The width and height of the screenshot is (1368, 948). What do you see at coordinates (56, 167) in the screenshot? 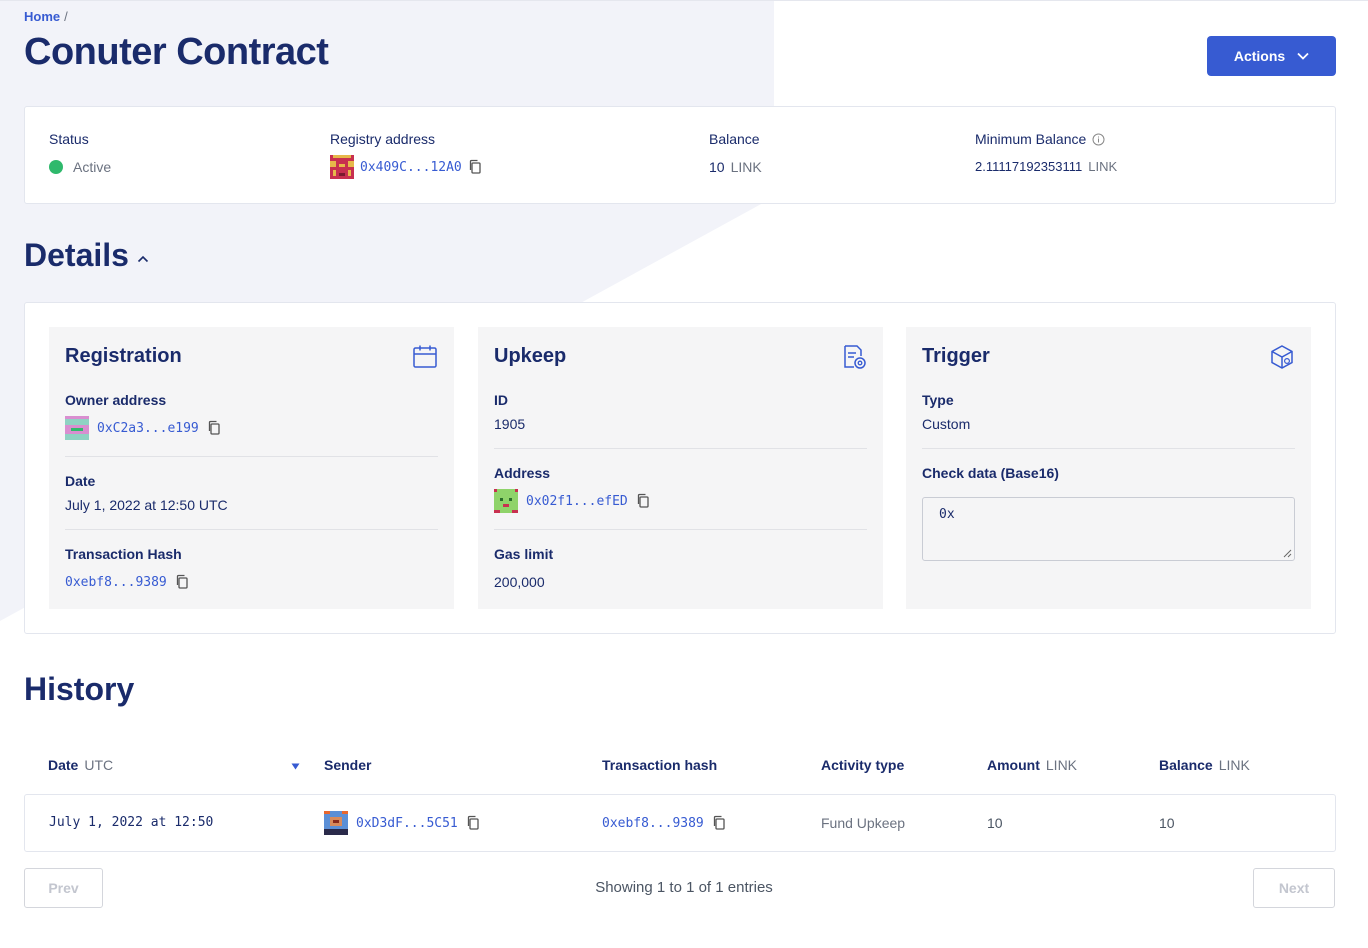
I see `status-dot-icon` at bounding box center [56, 167].